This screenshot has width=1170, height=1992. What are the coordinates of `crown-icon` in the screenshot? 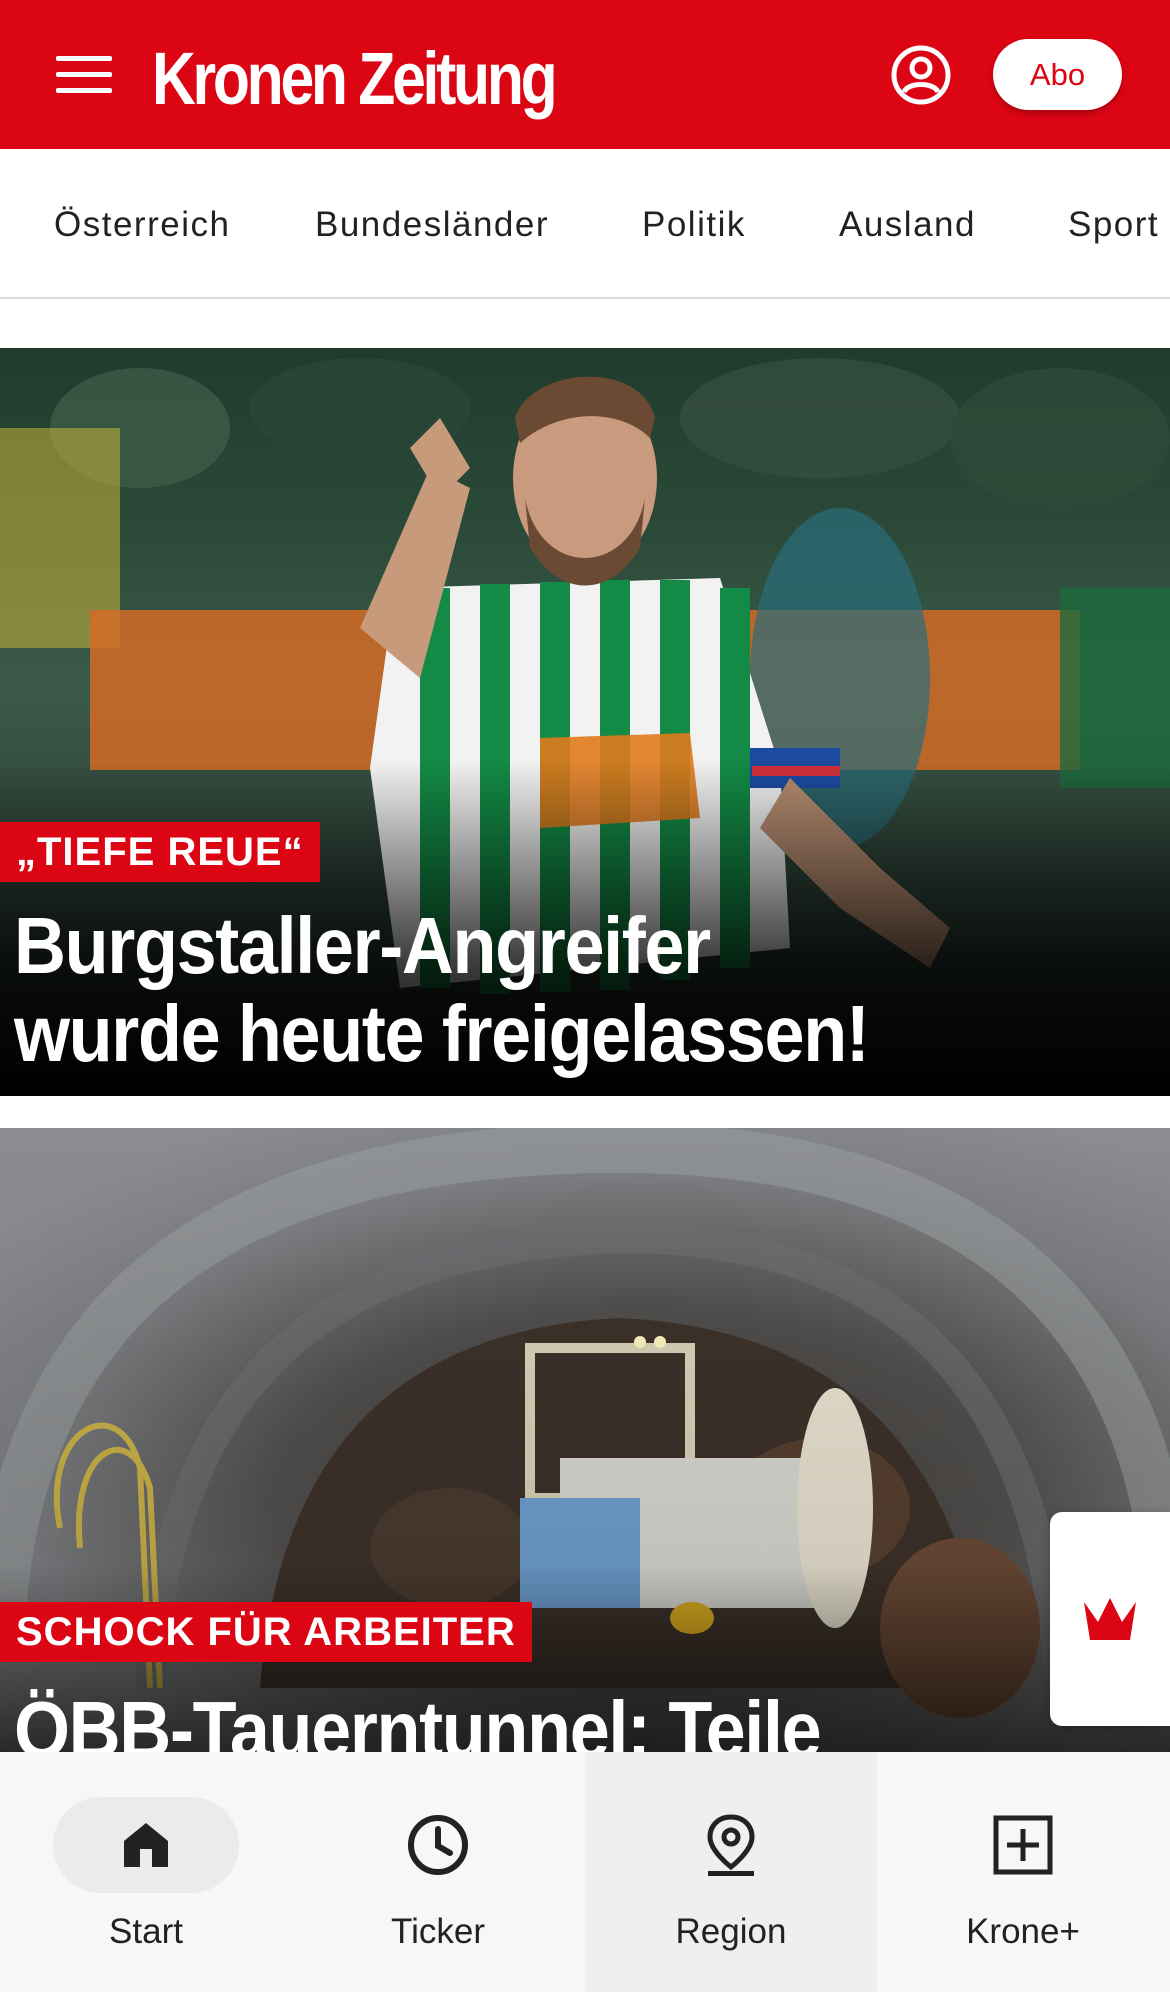 It's located at (1110, 1619).